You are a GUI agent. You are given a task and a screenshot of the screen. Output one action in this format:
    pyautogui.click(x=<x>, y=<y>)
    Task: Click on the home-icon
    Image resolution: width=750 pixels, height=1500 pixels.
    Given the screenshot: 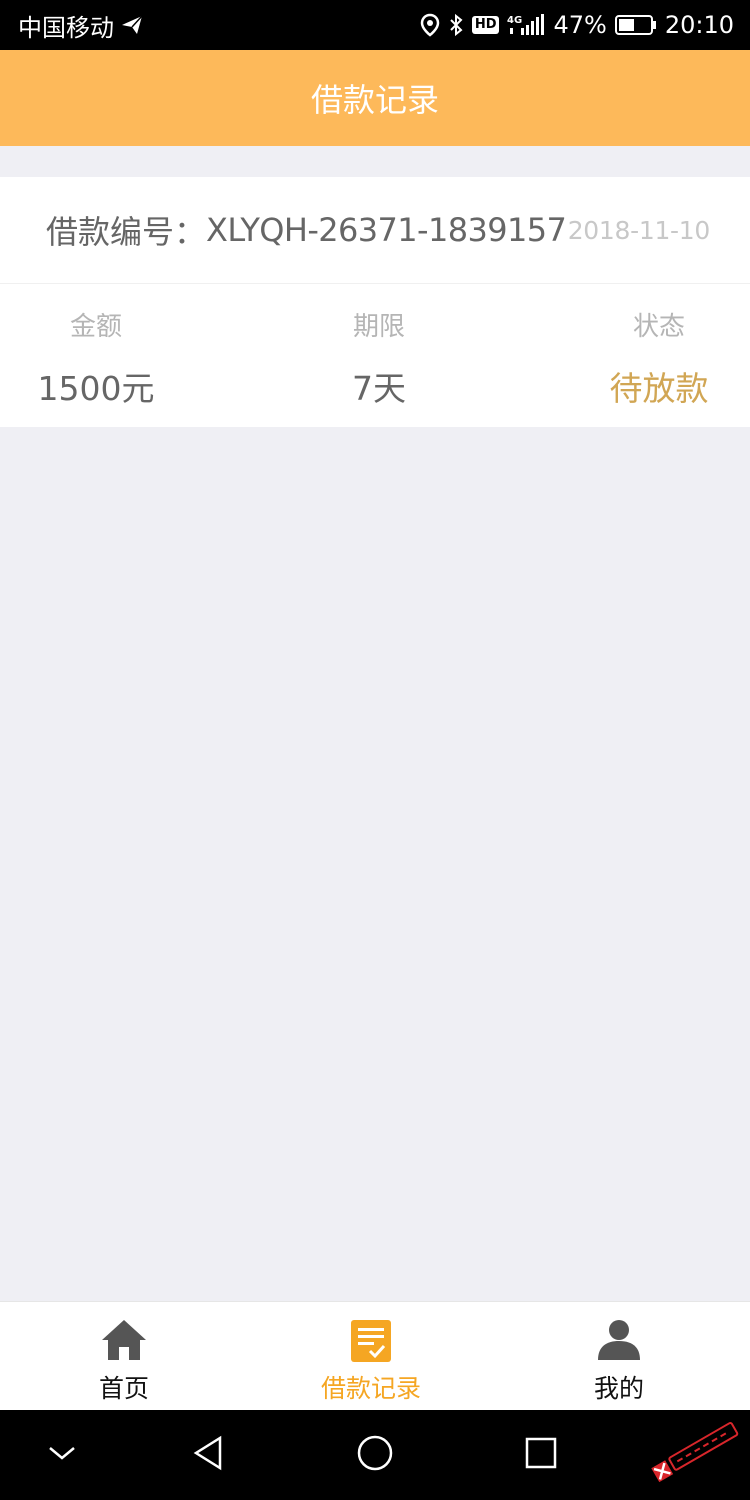 What is the action you would take?
    pyautogui.click(x=124, y=1342)
    